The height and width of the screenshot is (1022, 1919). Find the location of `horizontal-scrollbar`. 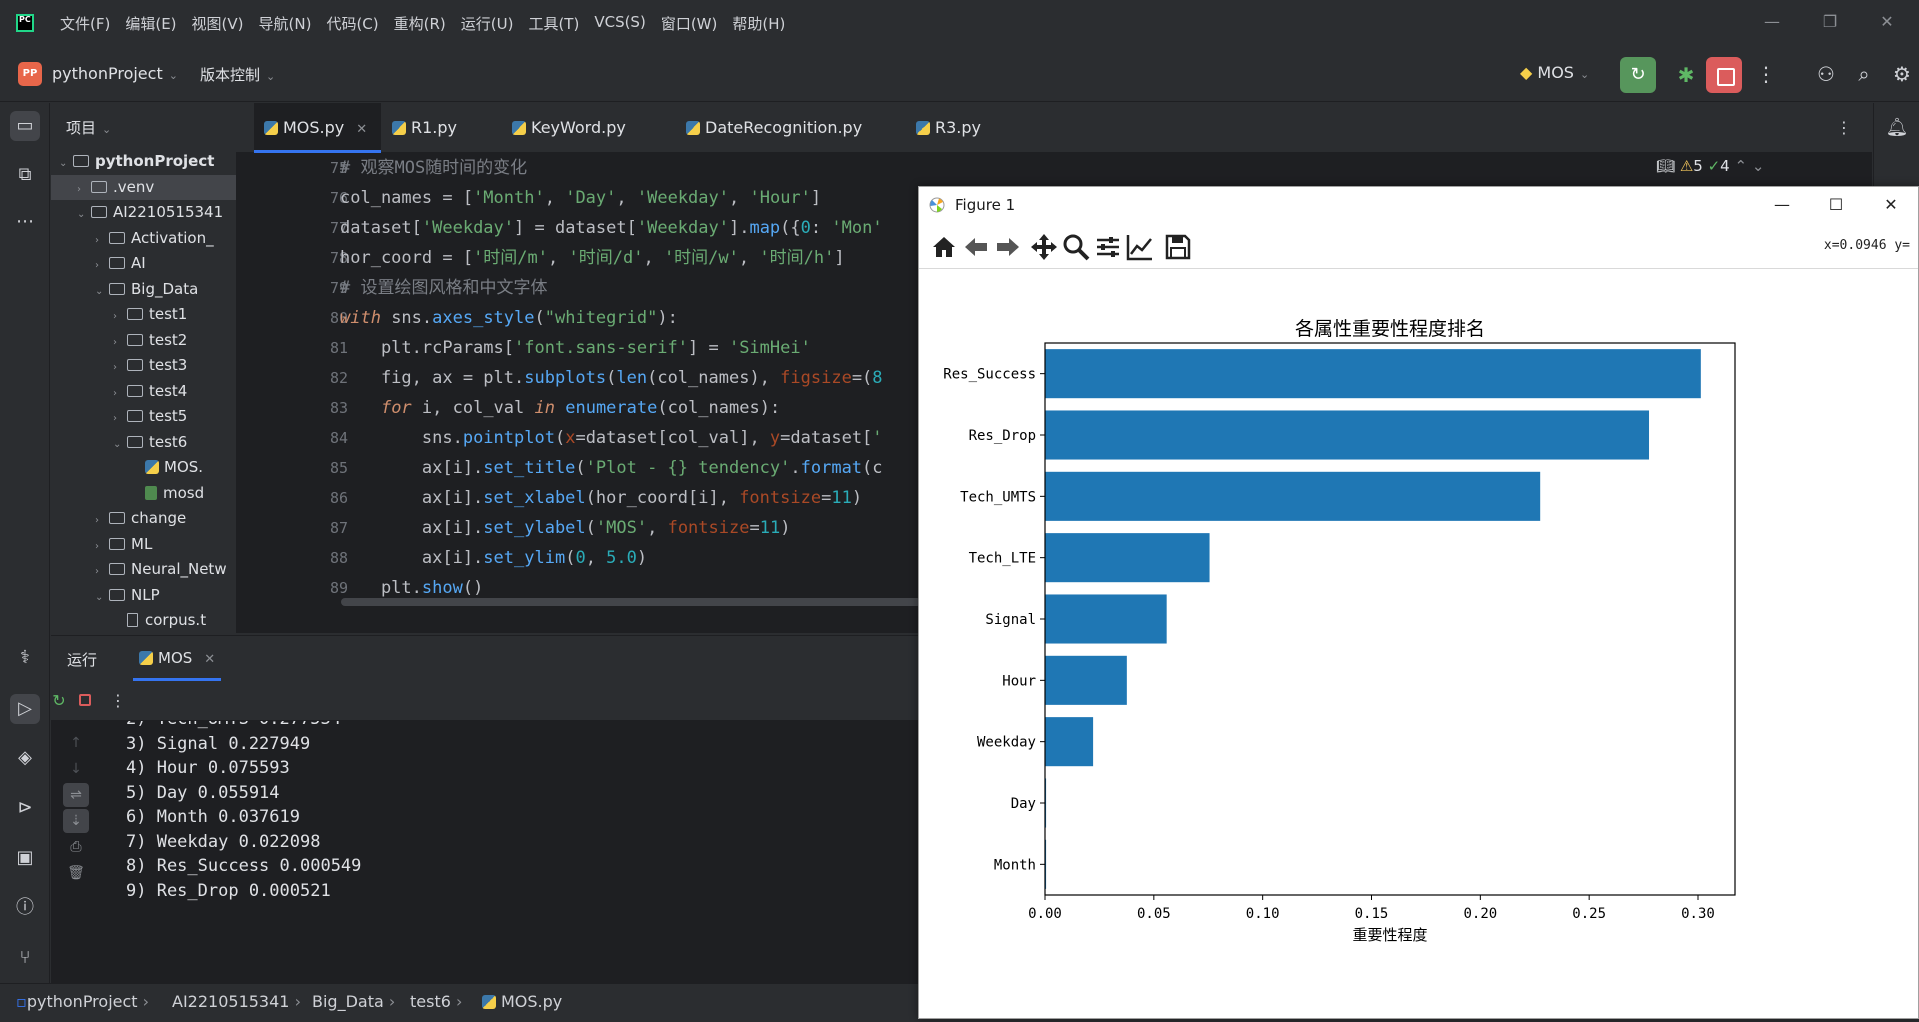

horizontal-scrollbar is located at coordinates (631, 602).